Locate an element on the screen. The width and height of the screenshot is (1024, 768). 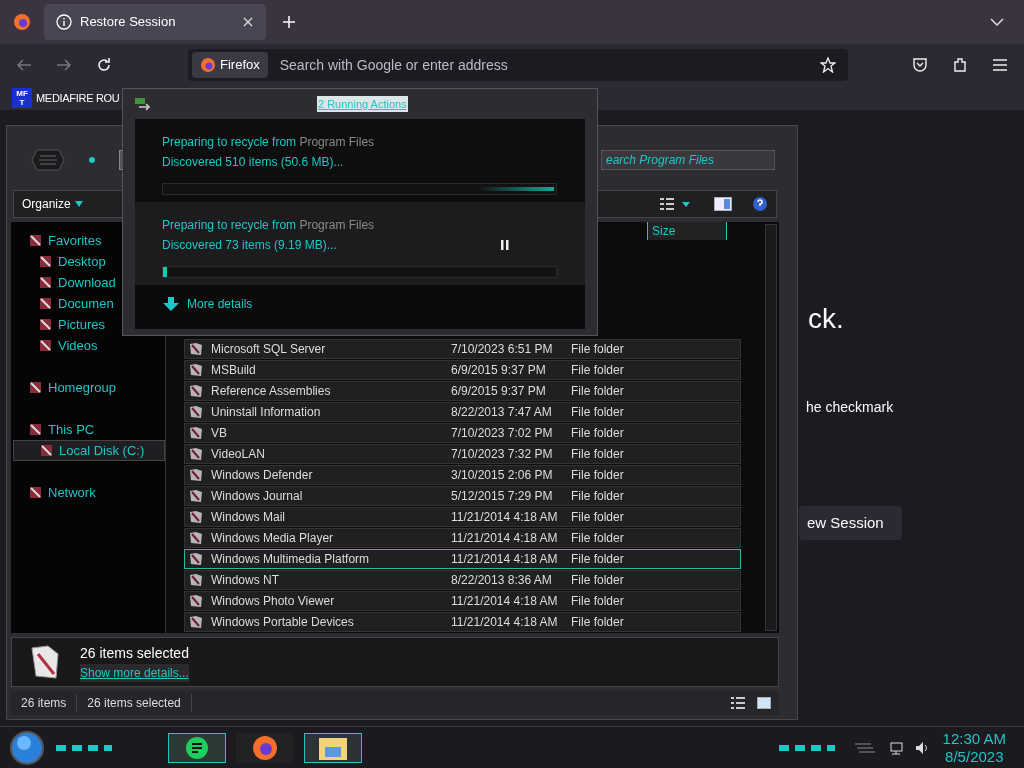
view-options-icon is located at coordinates (675, 204).